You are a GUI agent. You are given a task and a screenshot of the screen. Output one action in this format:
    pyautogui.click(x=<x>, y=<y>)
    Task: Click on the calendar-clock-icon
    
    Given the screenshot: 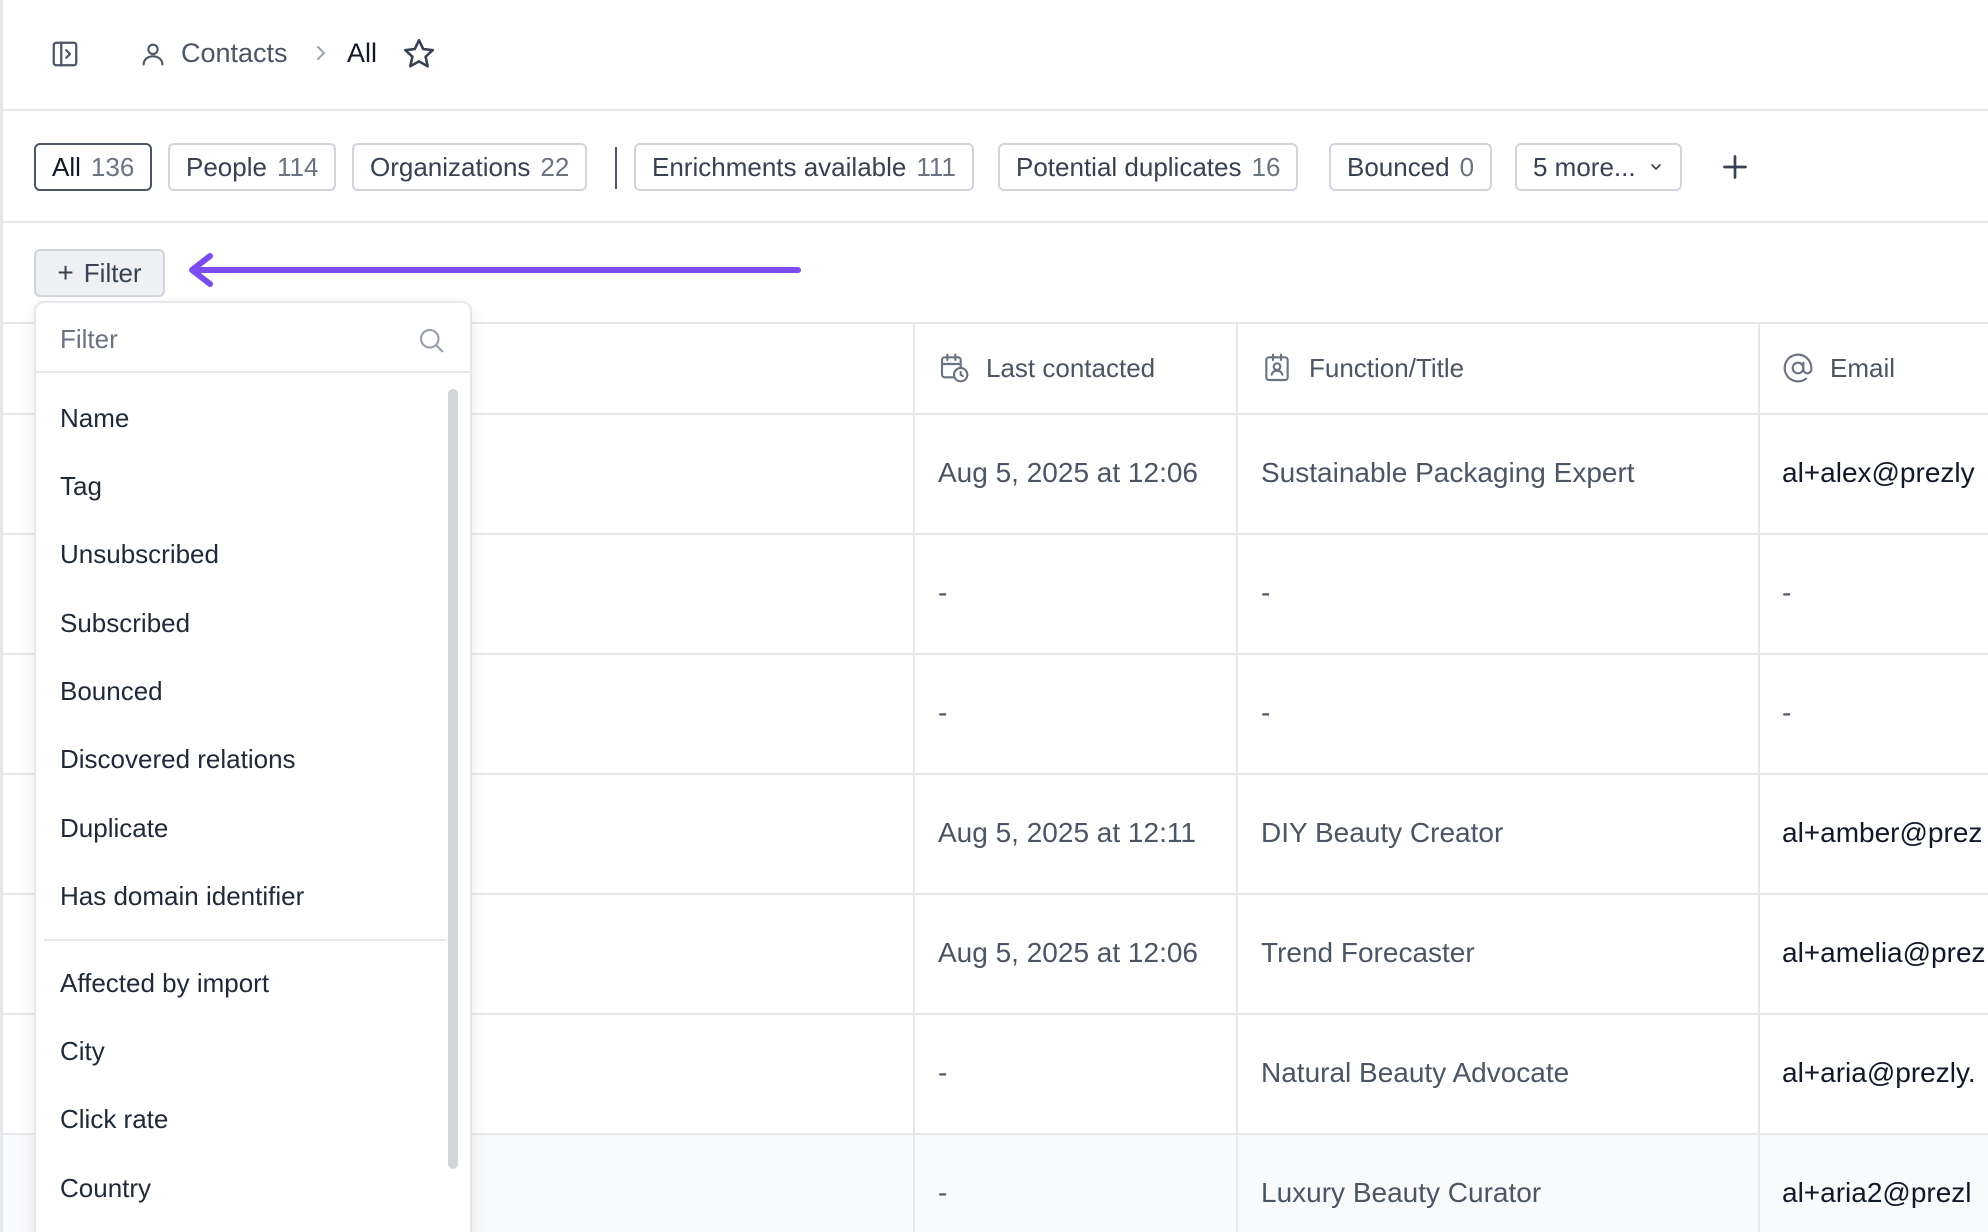 What is the action you would take?
    pyautogui.click(x=954, y=368)
    